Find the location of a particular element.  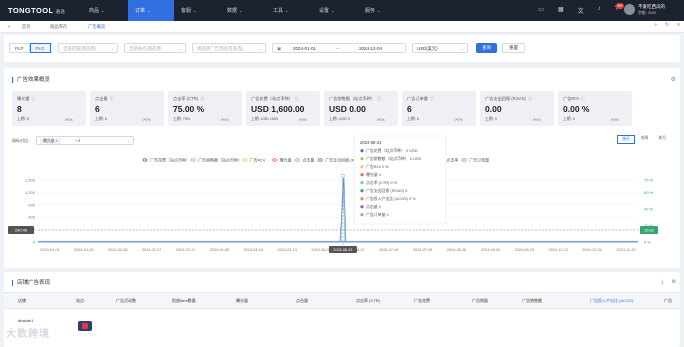

nav-item-2: 客服 ⌄ is located at coordinates (197, 10).